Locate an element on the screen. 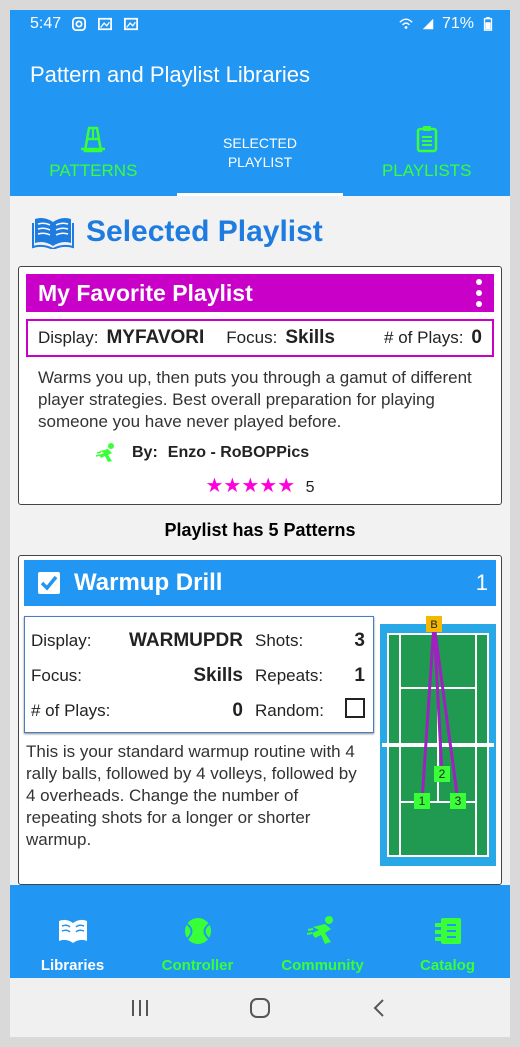 This screenshot has height=1047, width=520. shots-value: 3 is located at coordinates (359, 640).